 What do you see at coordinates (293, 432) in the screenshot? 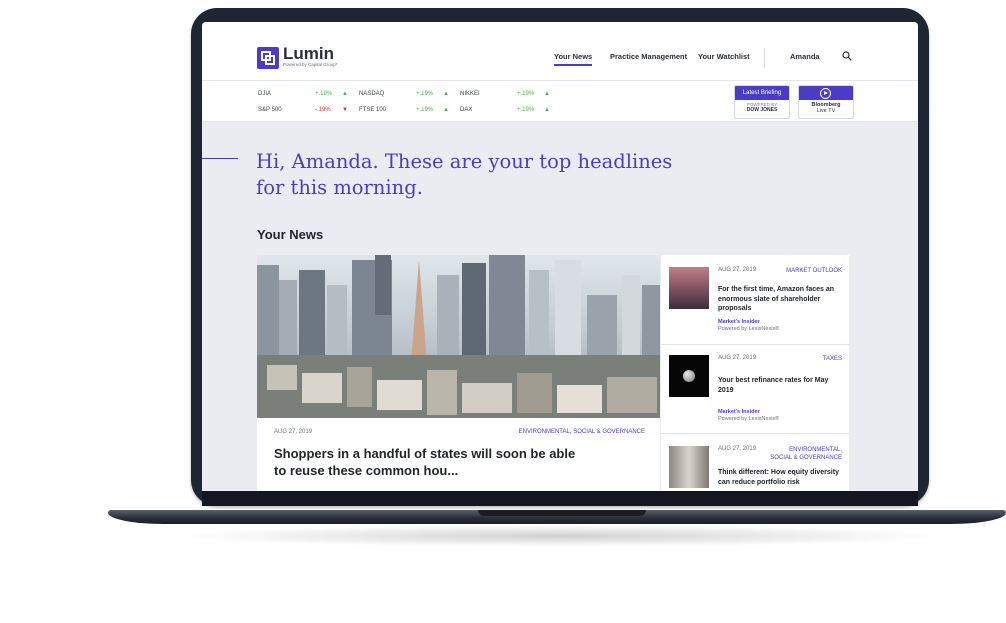
I see `featured-date: AUG 27, 2019` at bounding box center [293, 432].